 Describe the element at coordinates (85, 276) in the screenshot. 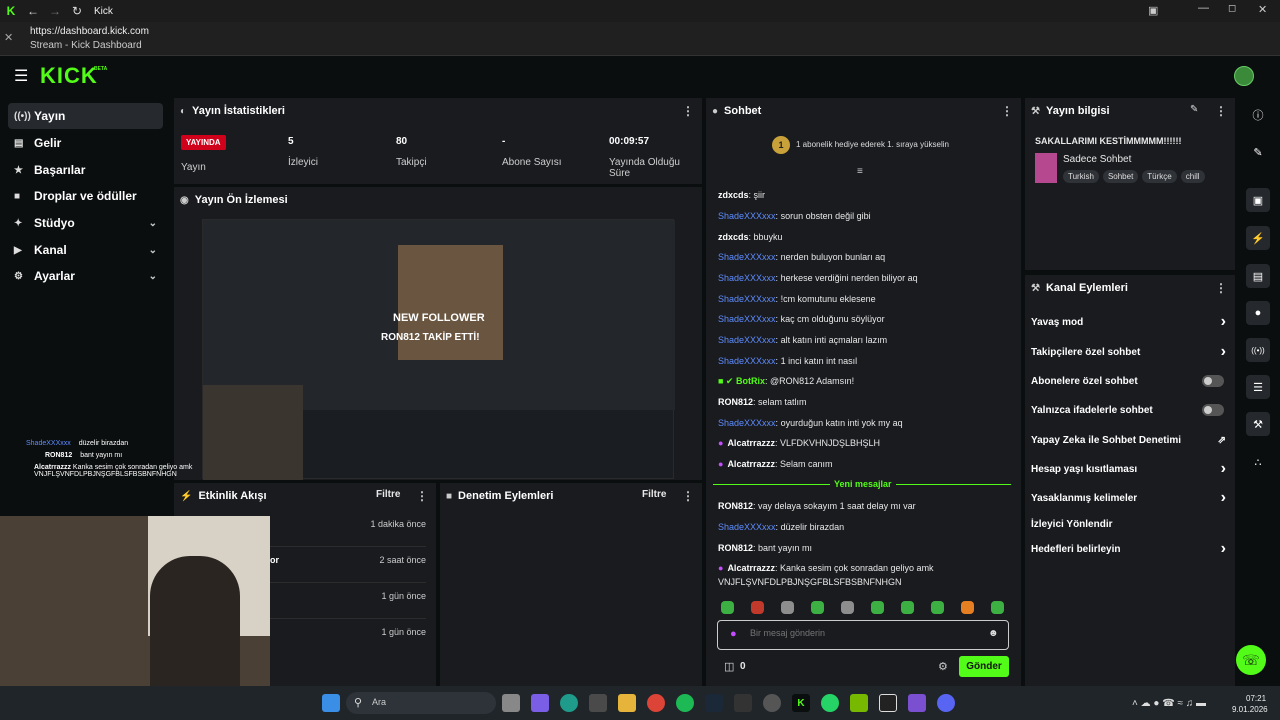

I see `sidebar-item-ayarlar: ⚙ Ayarlar ⌄` at that location.